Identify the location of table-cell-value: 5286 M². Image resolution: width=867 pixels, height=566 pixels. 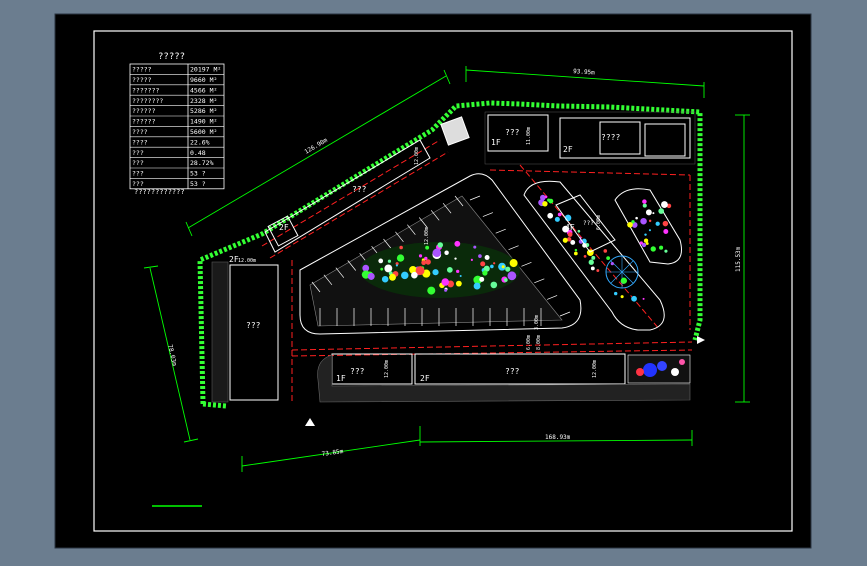
(203, 111).